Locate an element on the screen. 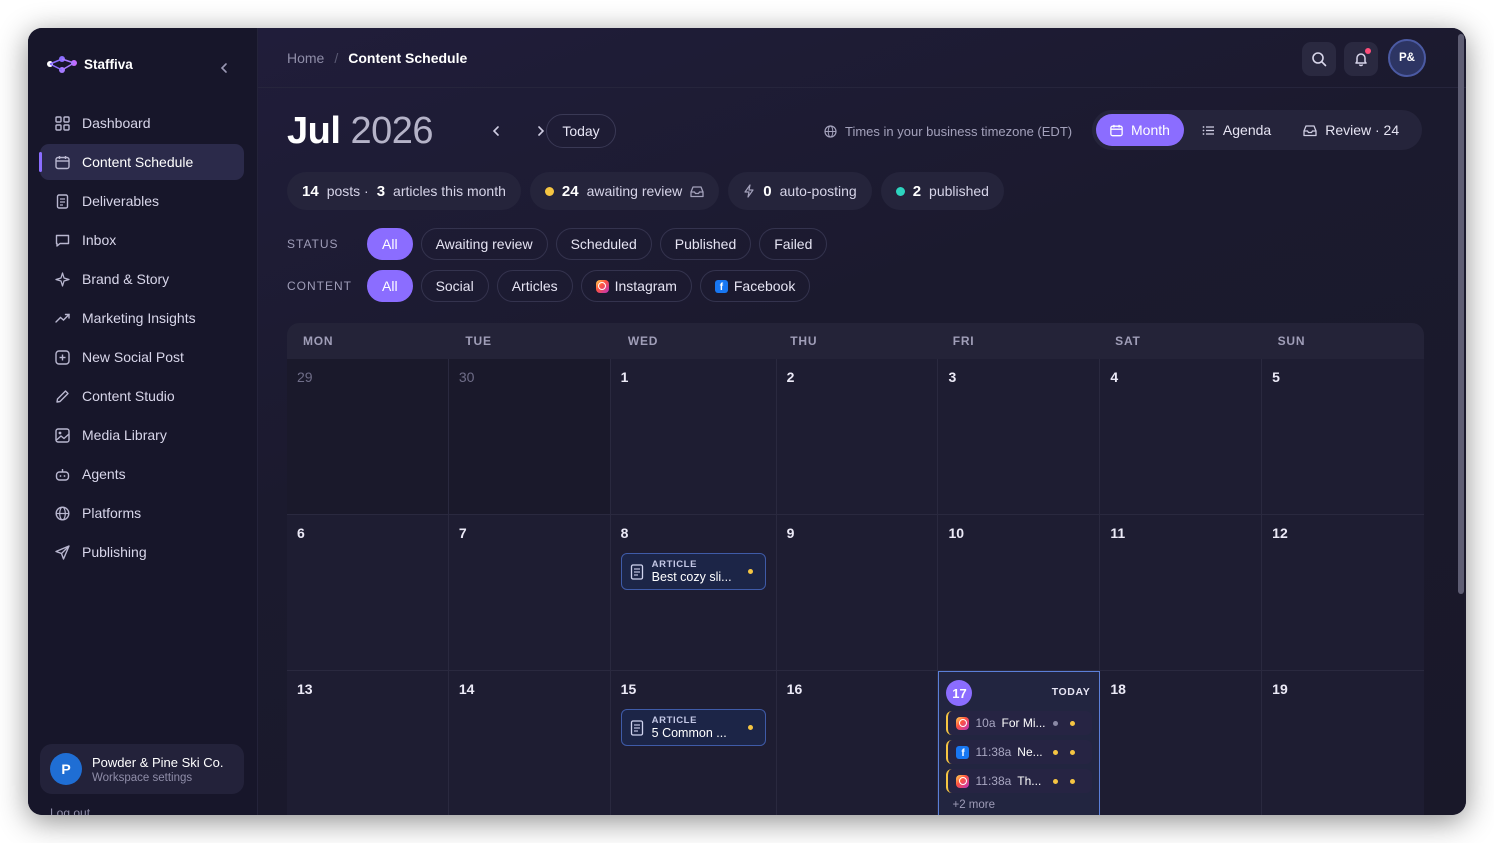  day-cell: 18 is located at coordinates (1181, 743).